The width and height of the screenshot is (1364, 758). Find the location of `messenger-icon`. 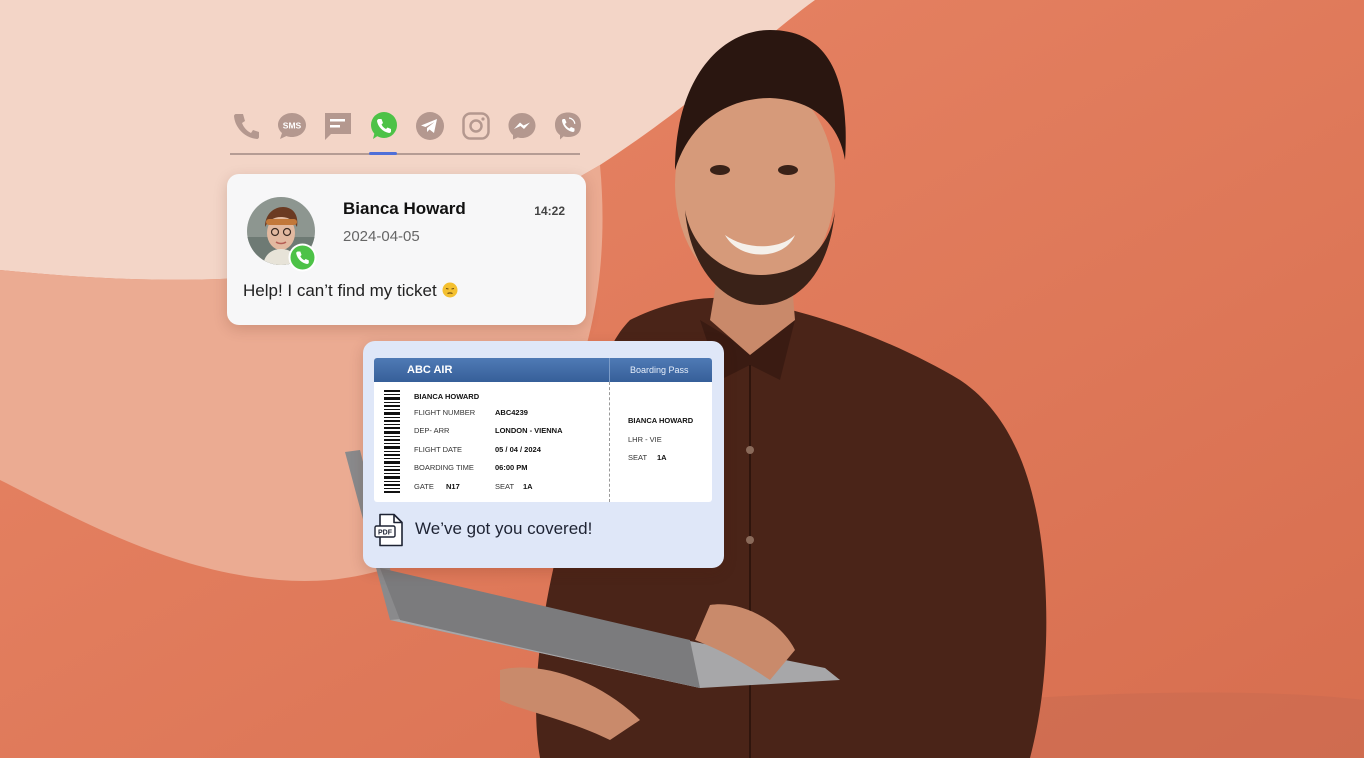

messenger-icon is located at coordinates (522, 126).